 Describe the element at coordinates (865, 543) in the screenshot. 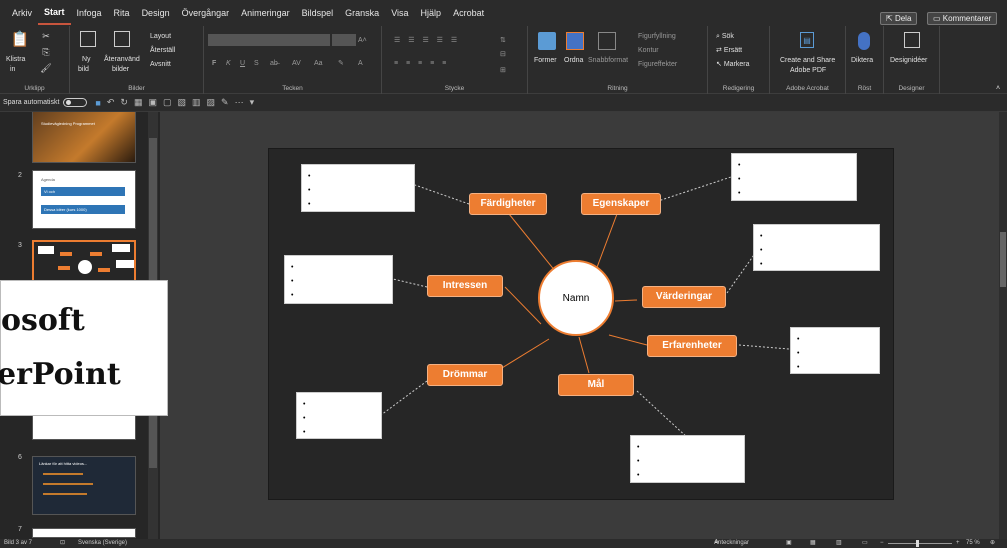

I see `presenter-view-icon: ▭` at that location.